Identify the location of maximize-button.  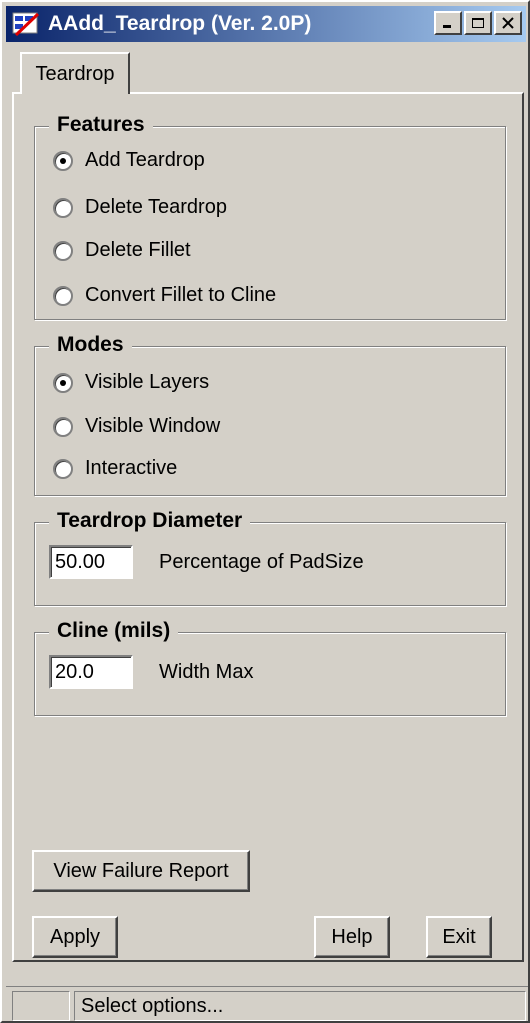
(478, 23).